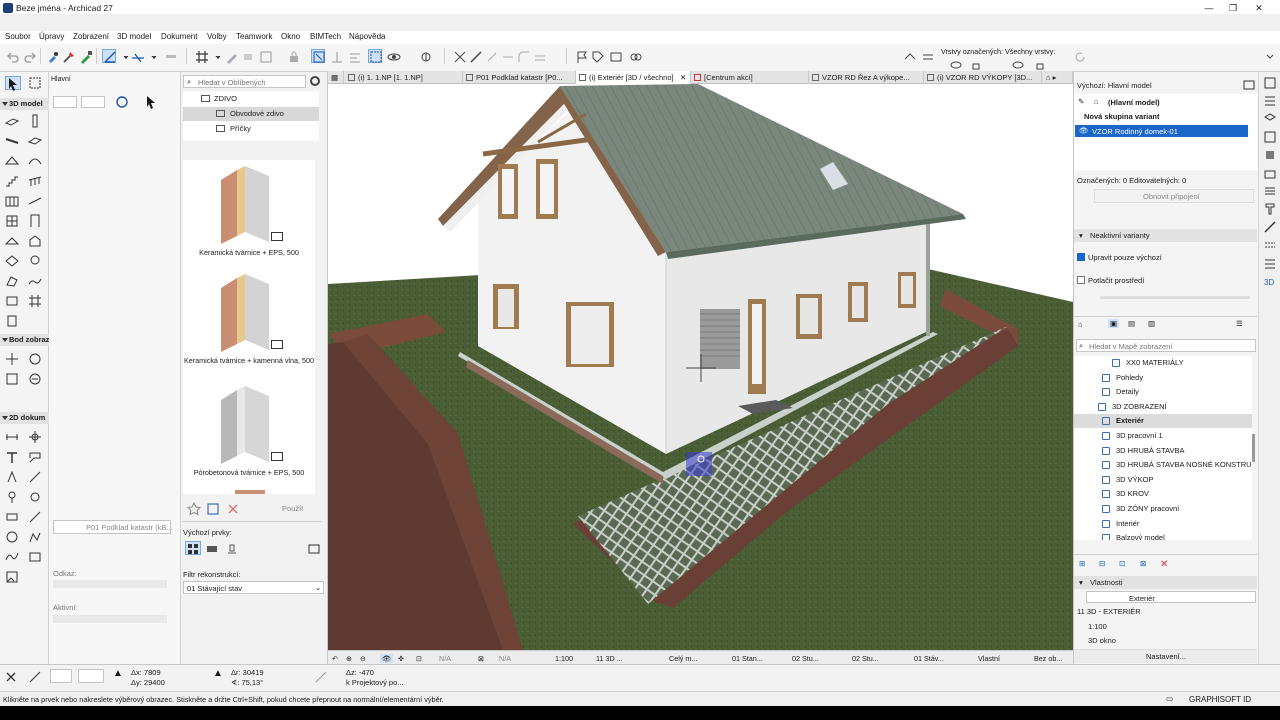 The height and width of the screenshot is (720, 1280). I want to click on opening-tool-icon, so click(13, 301).